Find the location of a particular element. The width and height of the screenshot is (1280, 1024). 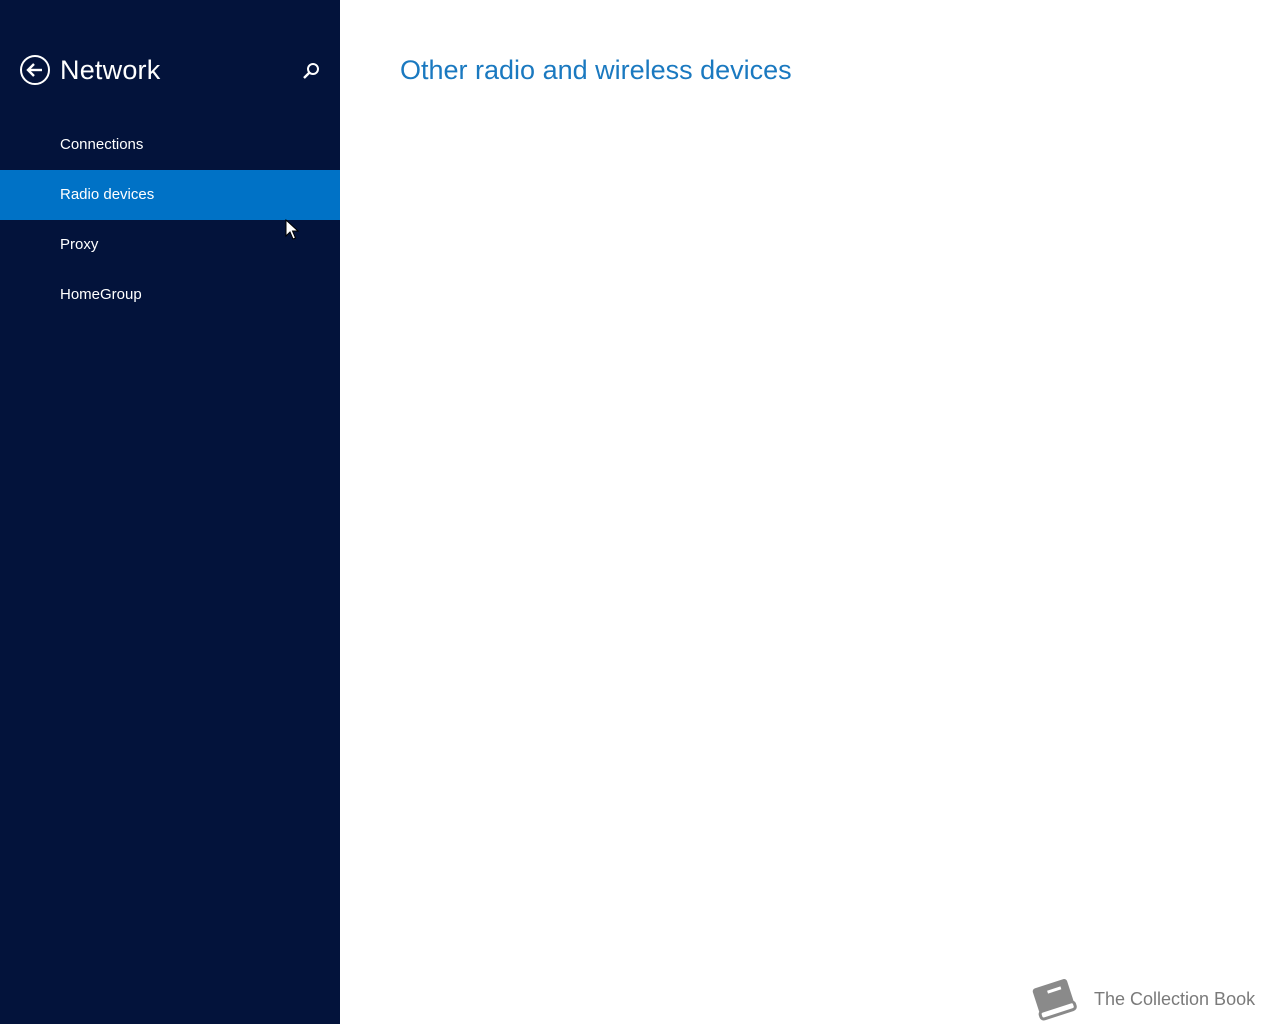

sidebar-header: Network is located at coordinates (170, 70).